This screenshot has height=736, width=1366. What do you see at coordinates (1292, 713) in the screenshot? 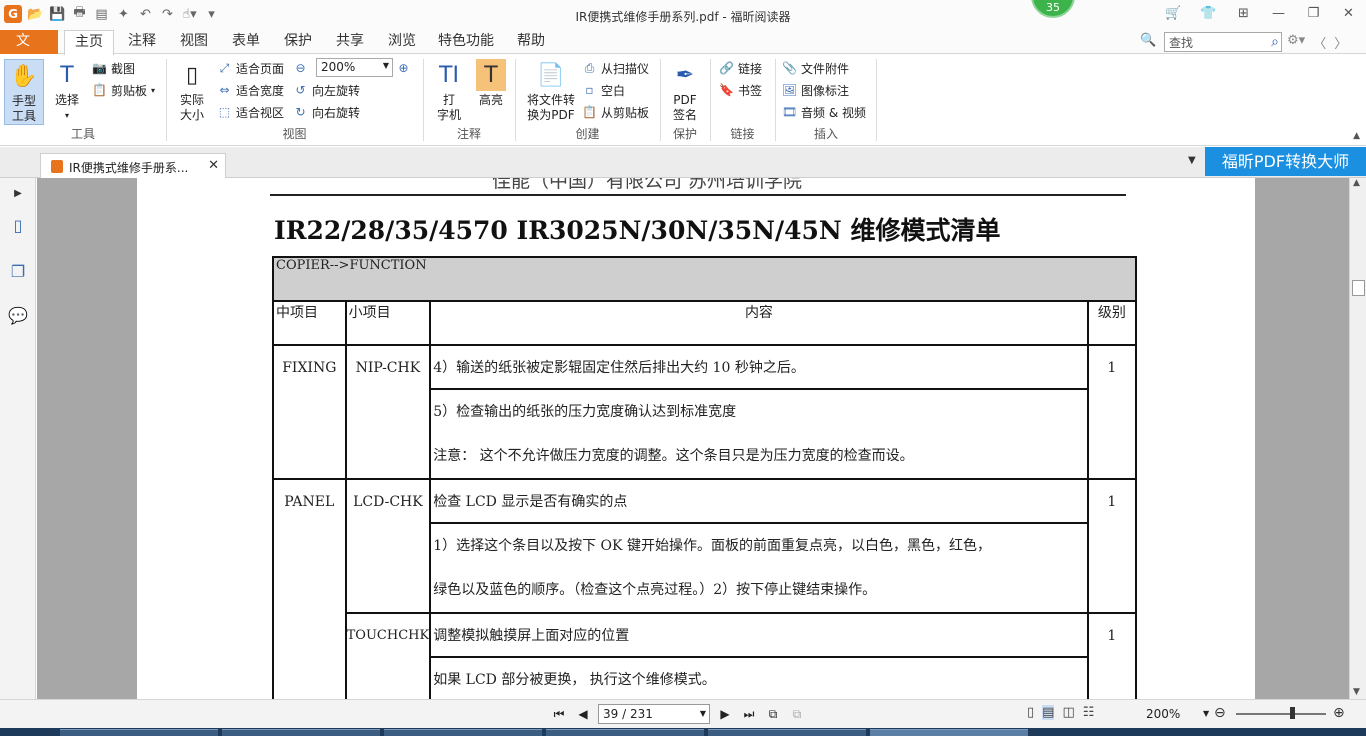
I see `zoom-slider-handle` at bounding box center [1292, 713].